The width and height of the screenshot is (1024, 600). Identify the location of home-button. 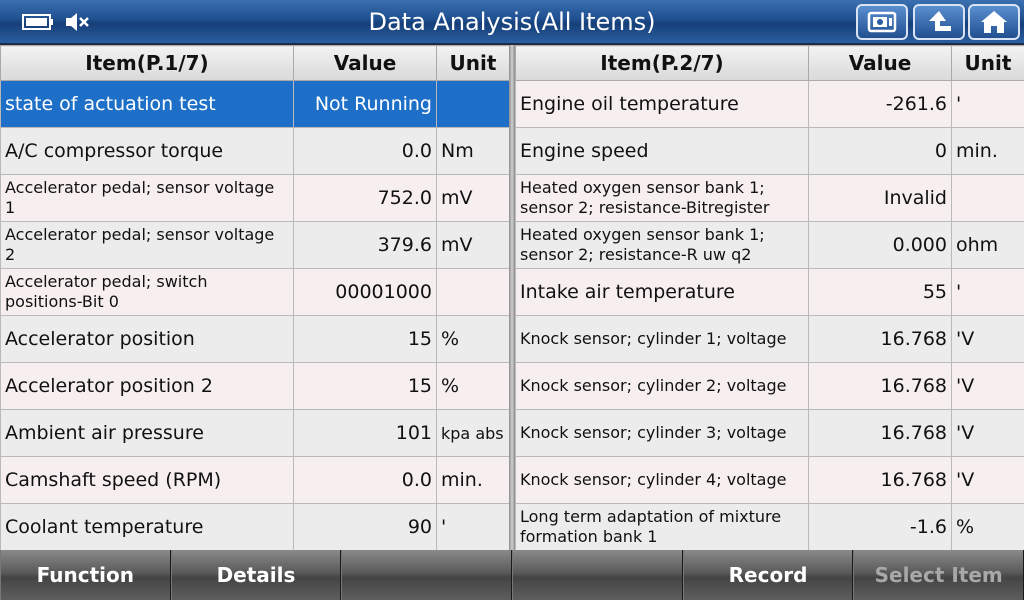
(994, 22).